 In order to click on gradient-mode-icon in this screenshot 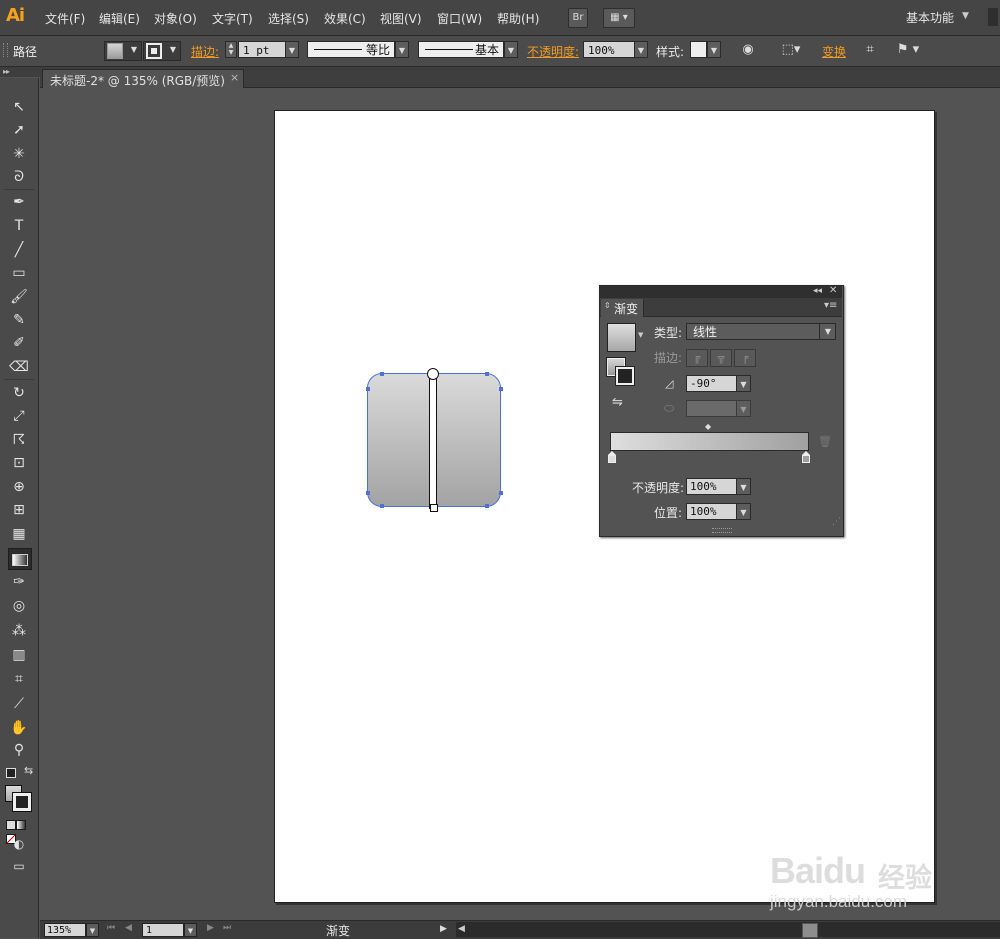, I will do `click(21, 825)`.